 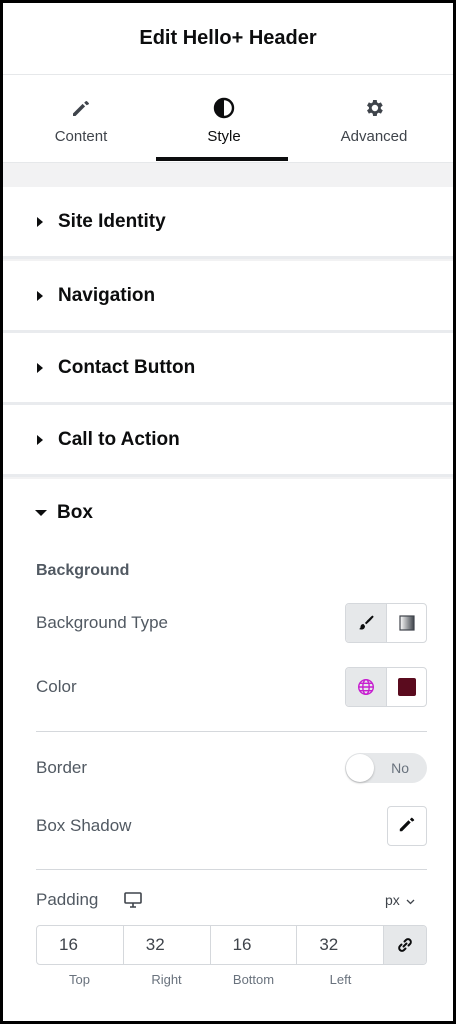 I want to click on padding-right-label: Right, so click(x=166, y=979).